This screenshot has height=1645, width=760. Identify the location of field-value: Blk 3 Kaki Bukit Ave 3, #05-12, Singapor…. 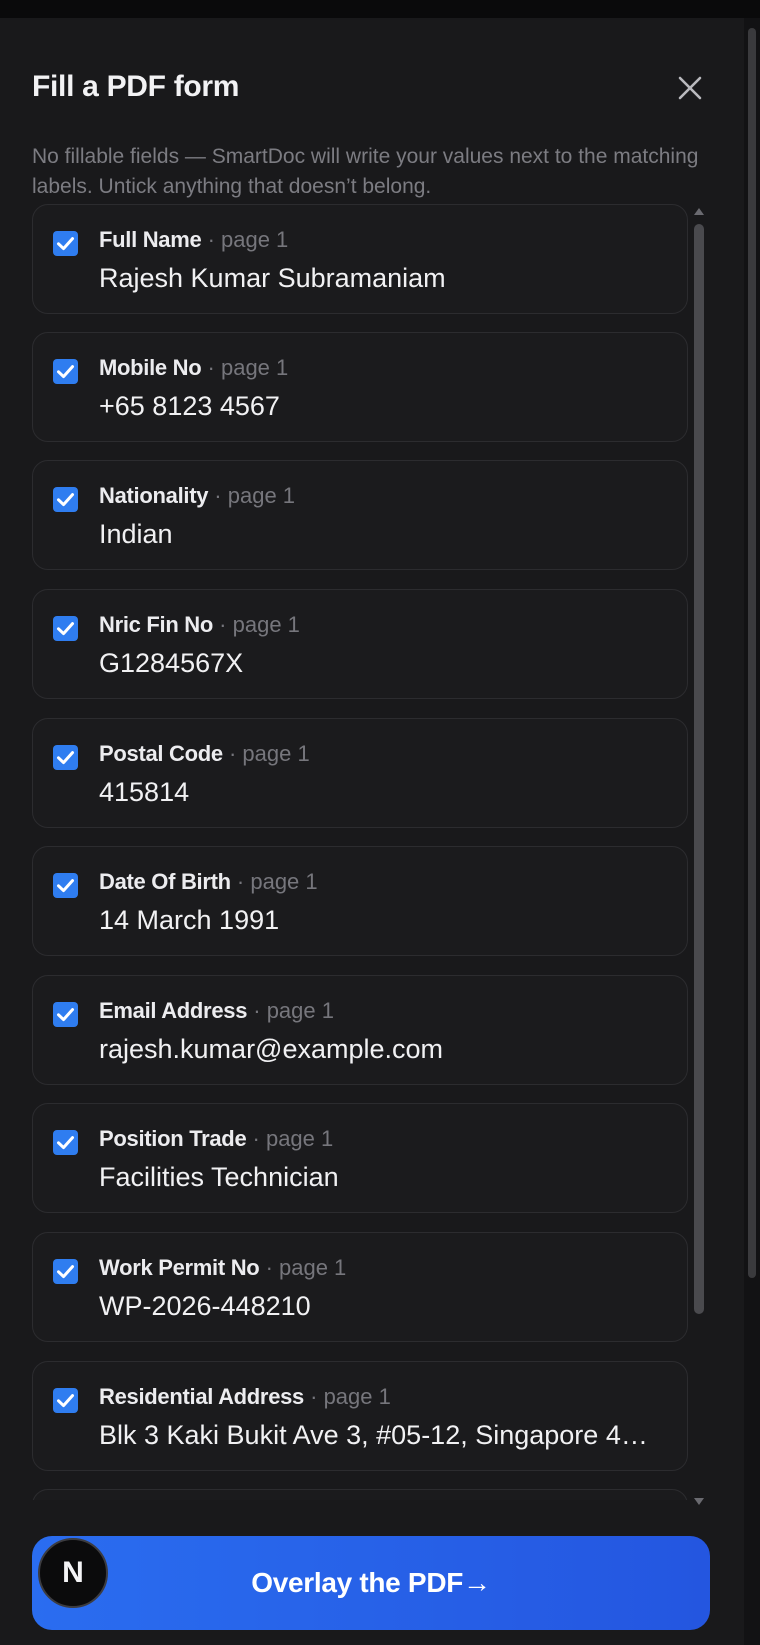
(373, 1435).